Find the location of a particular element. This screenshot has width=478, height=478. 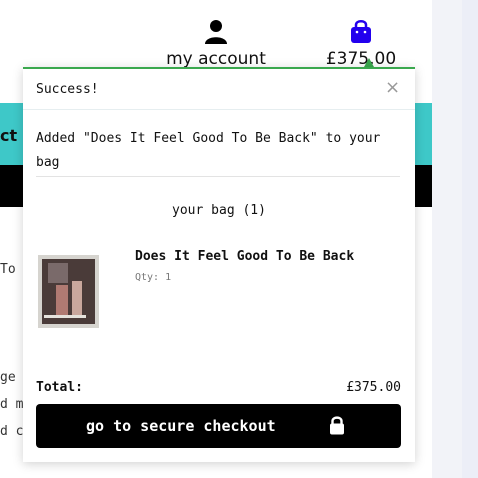

divider is located at coordinates (218, 176).